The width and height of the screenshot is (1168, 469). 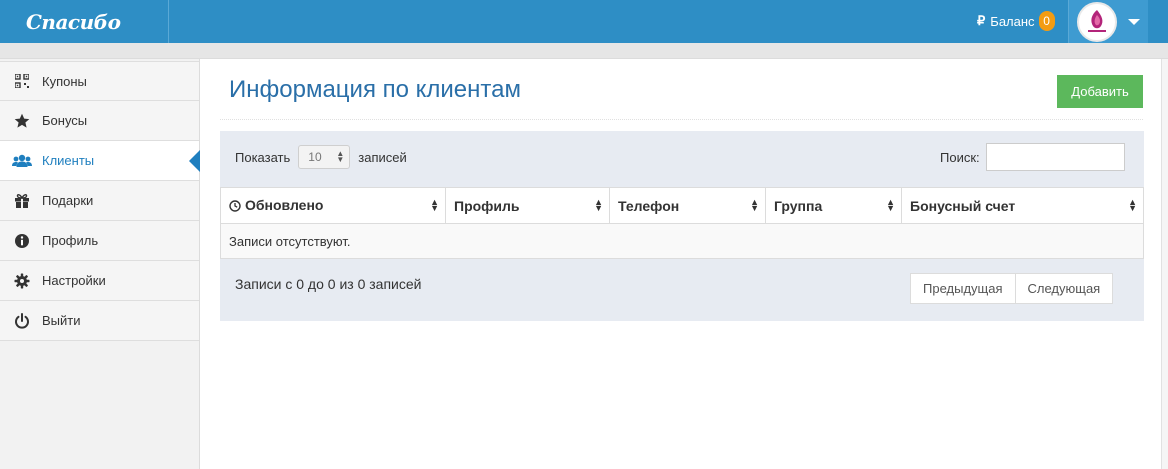 I want to click on avatar, so click(x=1097, y=21).